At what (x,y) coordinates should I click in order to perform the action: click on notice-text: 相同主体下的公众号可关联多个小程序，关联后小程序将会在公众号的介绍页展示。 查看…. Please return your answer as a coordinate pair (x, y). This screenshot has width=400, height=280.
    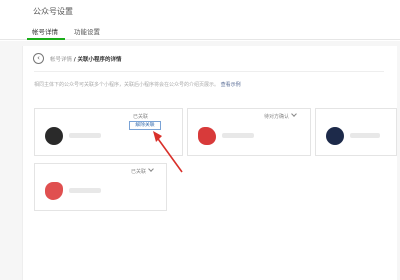
    Looking at the image, I should click on (137, 84).